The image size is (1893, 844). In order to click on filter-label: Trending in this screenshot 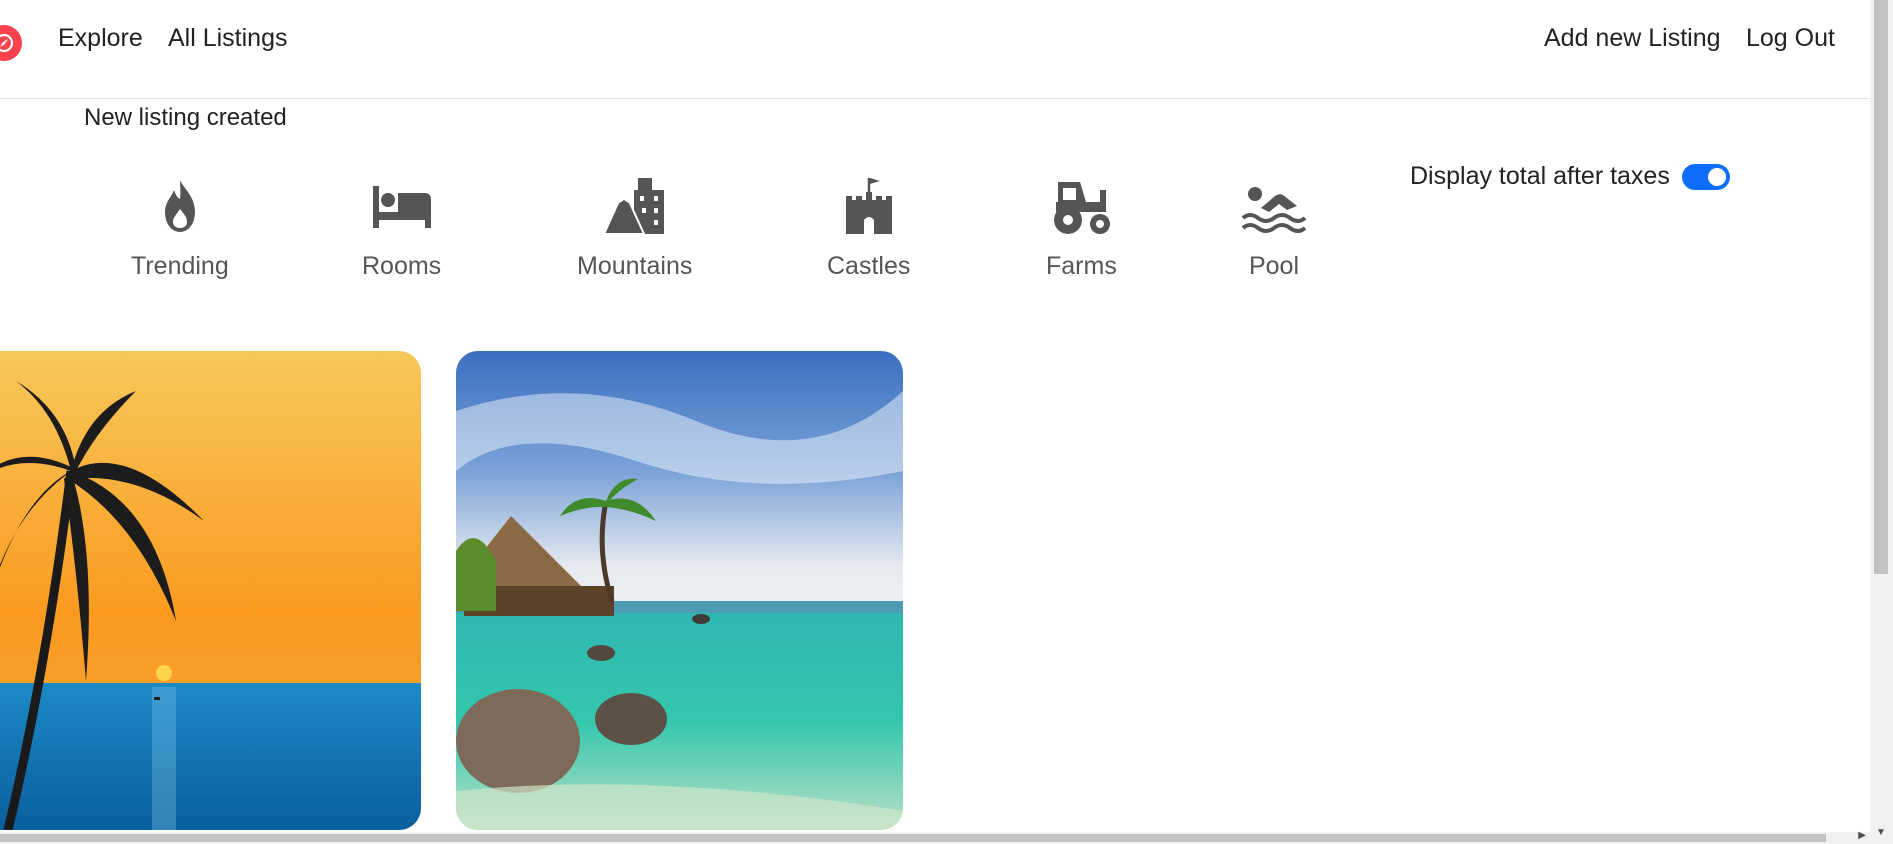, I will do `click(180, 266)`.